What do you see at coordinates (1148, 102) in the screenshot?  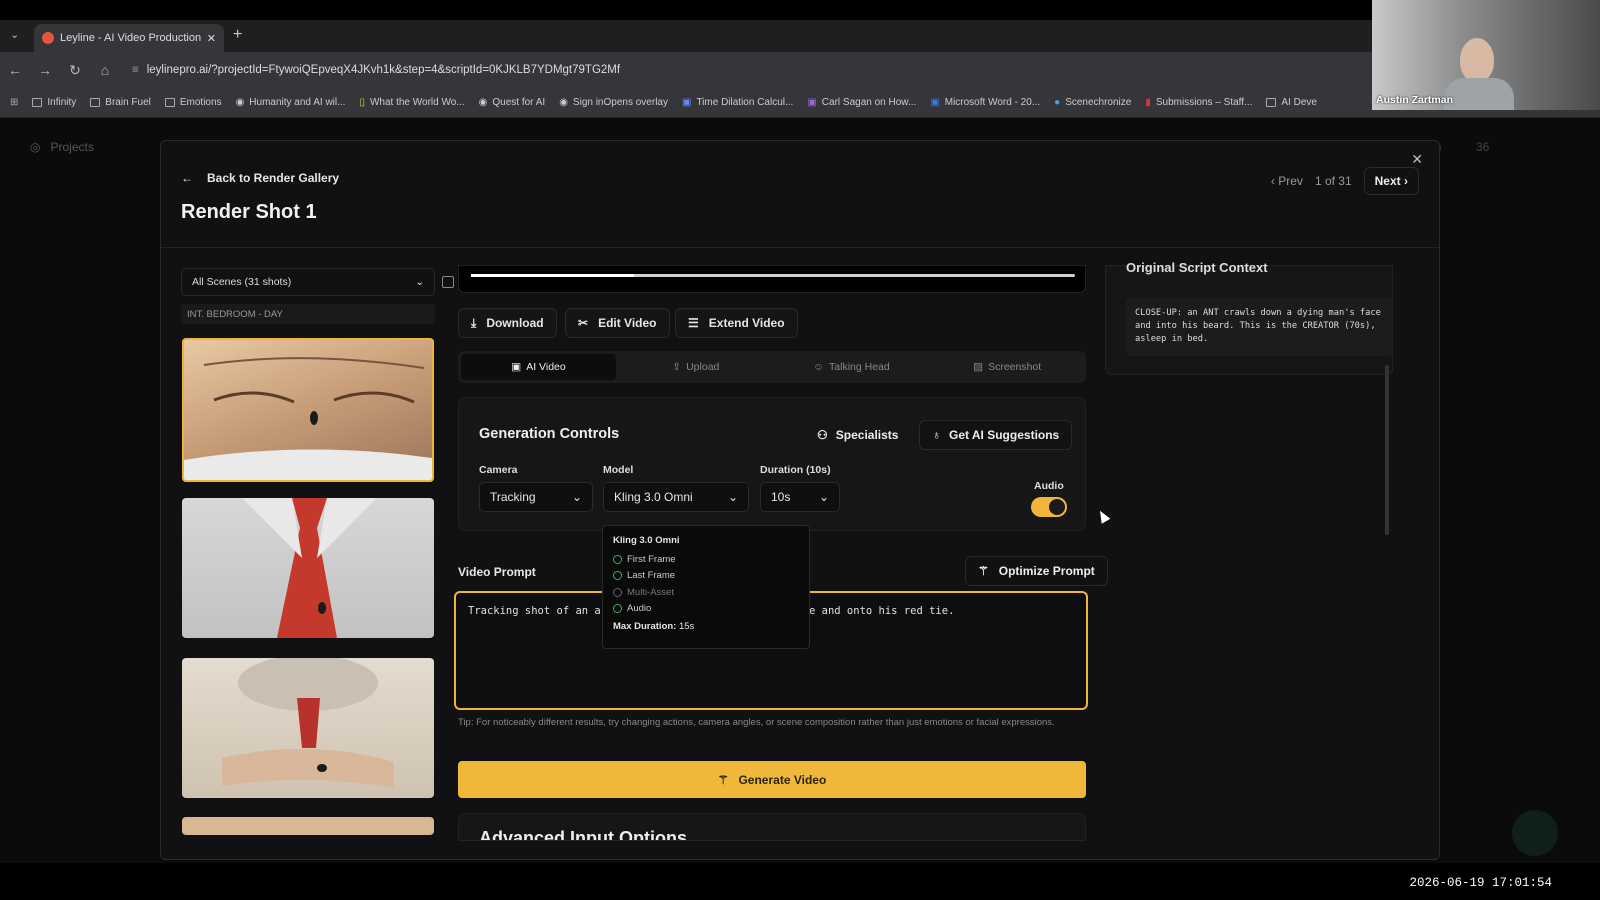 I see `site-icon: ▮` at bounding box center [1148, 102].